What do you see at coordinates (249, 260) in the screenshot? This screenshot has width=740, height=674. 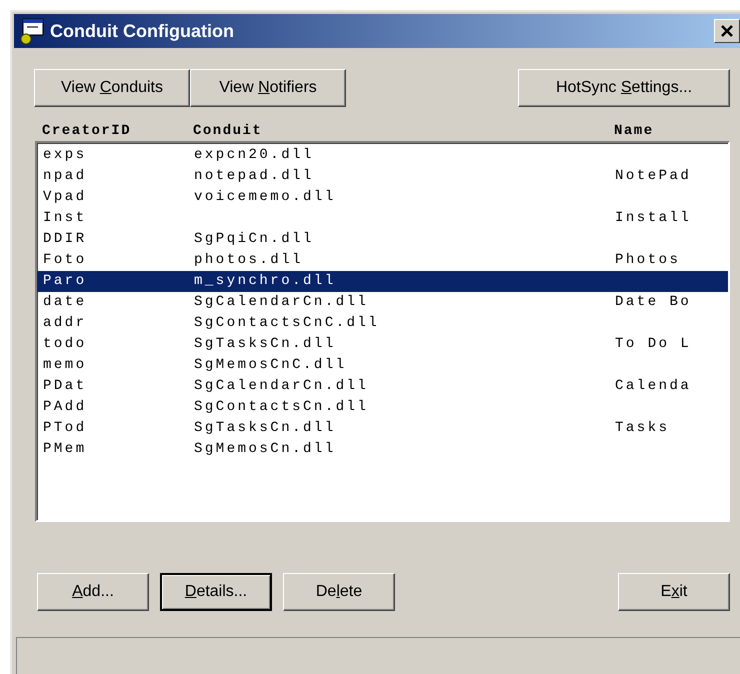 I see `table-cell: photos.dll` at bounding box center [249, 260].